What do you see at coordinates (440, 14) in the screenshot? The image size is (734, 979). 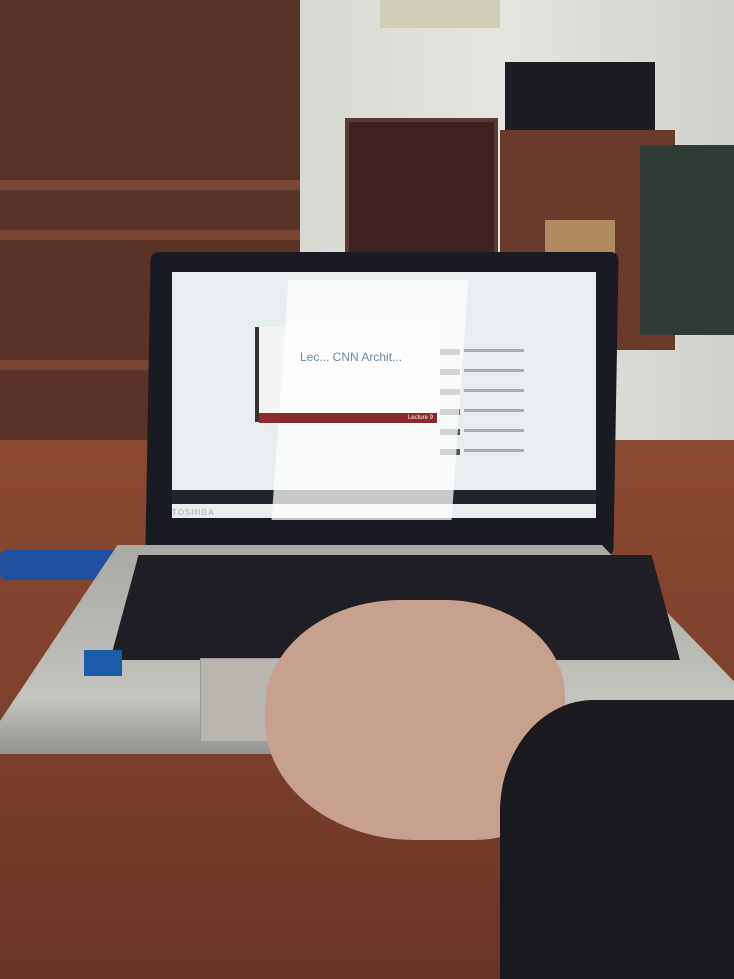 I see `air-conditioner` at bounding box center [440, 14].